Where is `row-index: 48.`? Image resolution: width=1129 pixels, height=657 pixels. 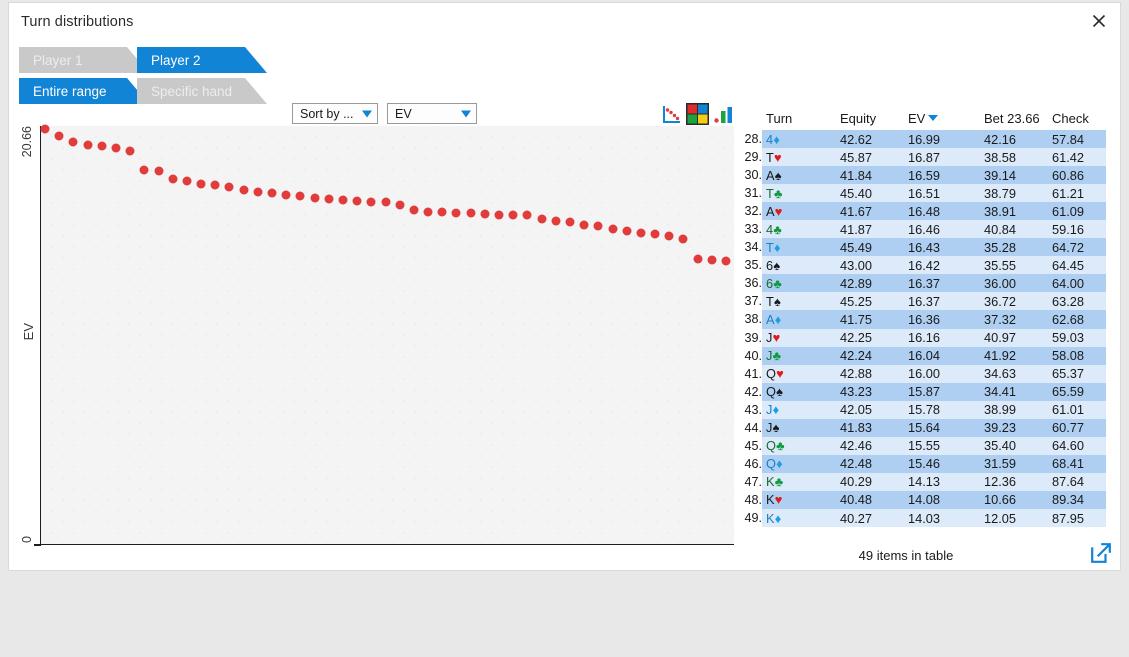 row-index: 48. is located at coordinates (749, 499).